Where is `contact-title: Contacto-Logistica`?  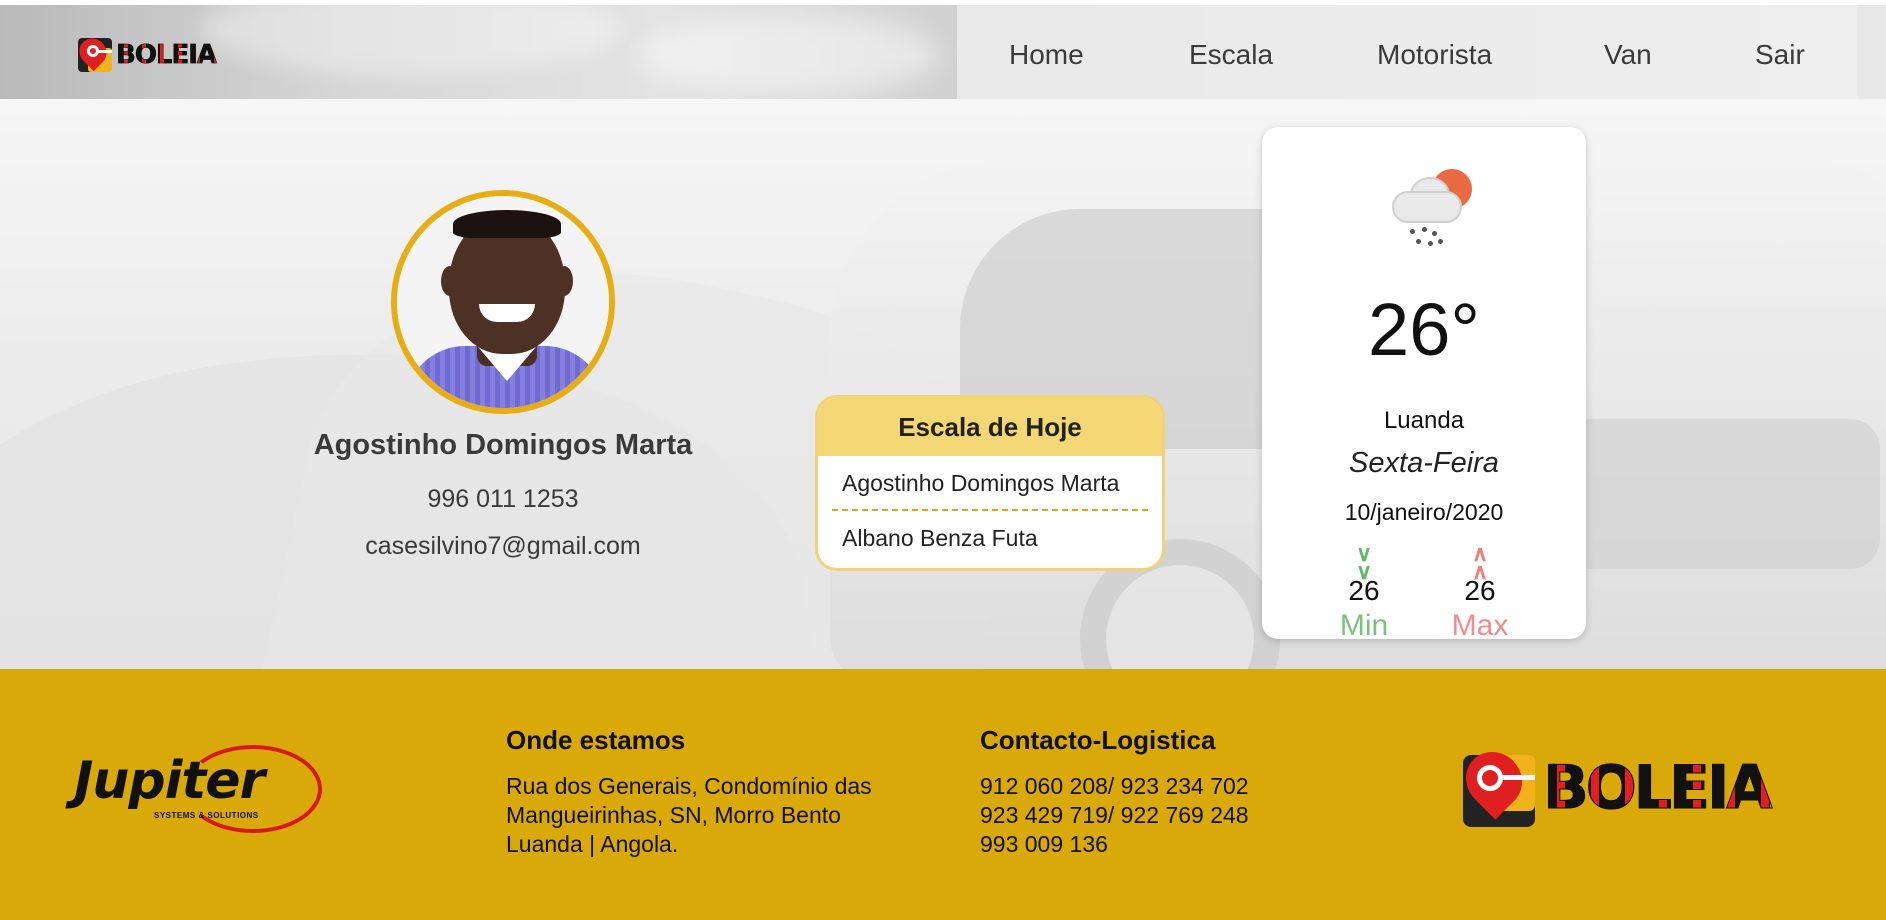 contact-title: Contacto-Logistica is located at coordinates (1098, 740).